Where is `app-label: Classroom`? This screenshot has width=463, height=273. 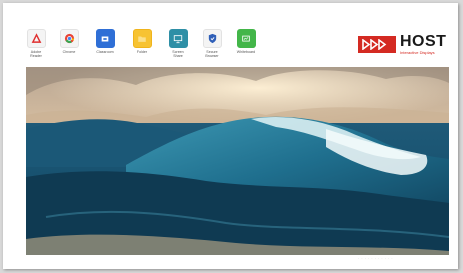 app-label: Classroom is located at coordinates (105, 52).